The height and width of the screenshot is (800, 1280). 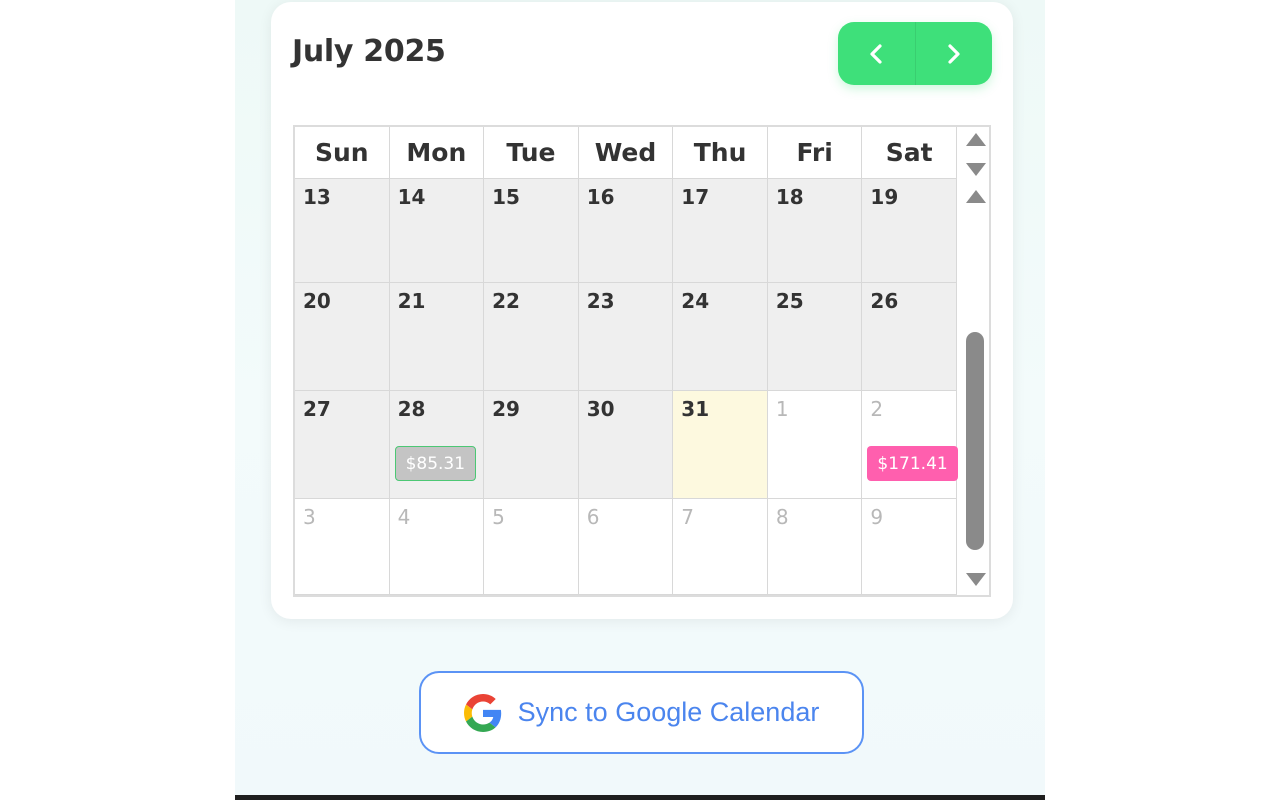 I want to click on day-cell: 7, so click(x=720, y=546).